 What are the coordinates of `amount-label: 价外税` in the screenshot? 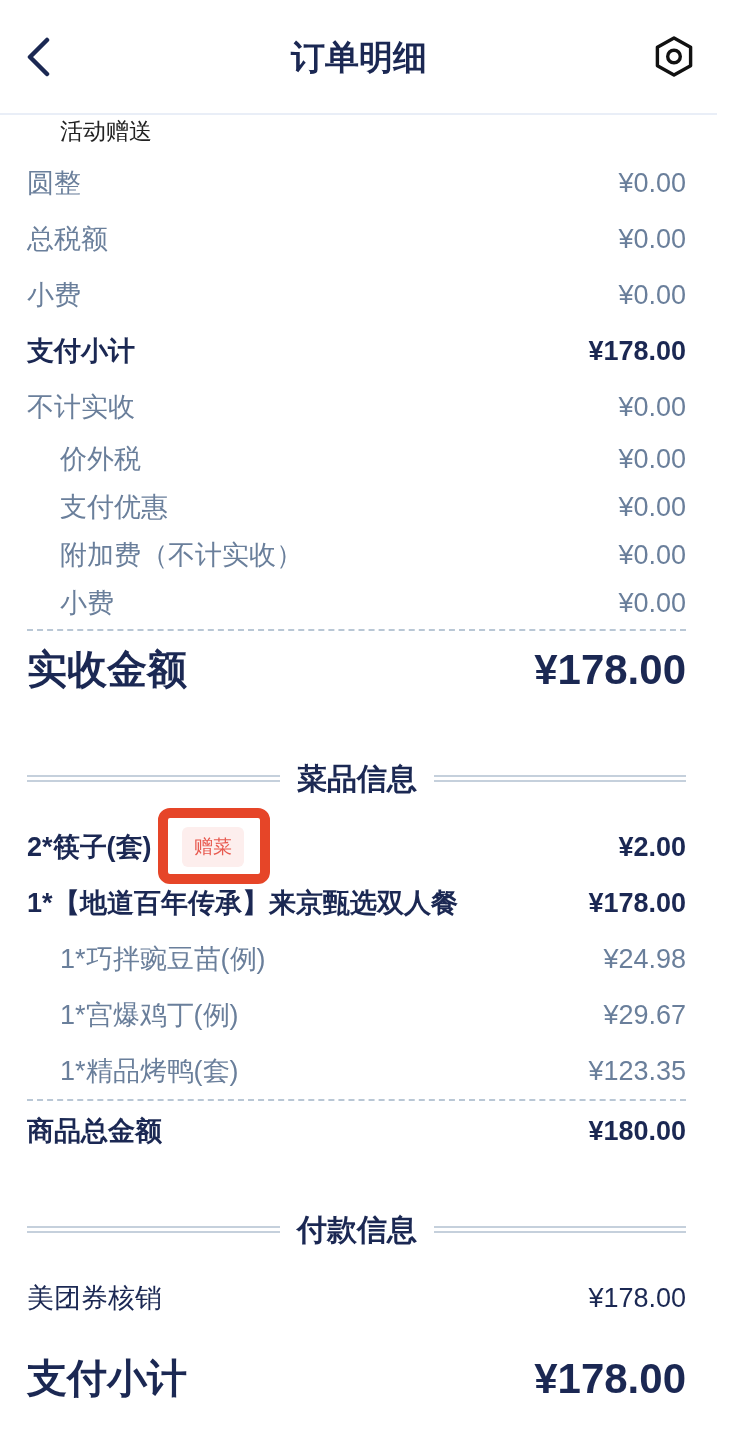 It's located at (100, 459).